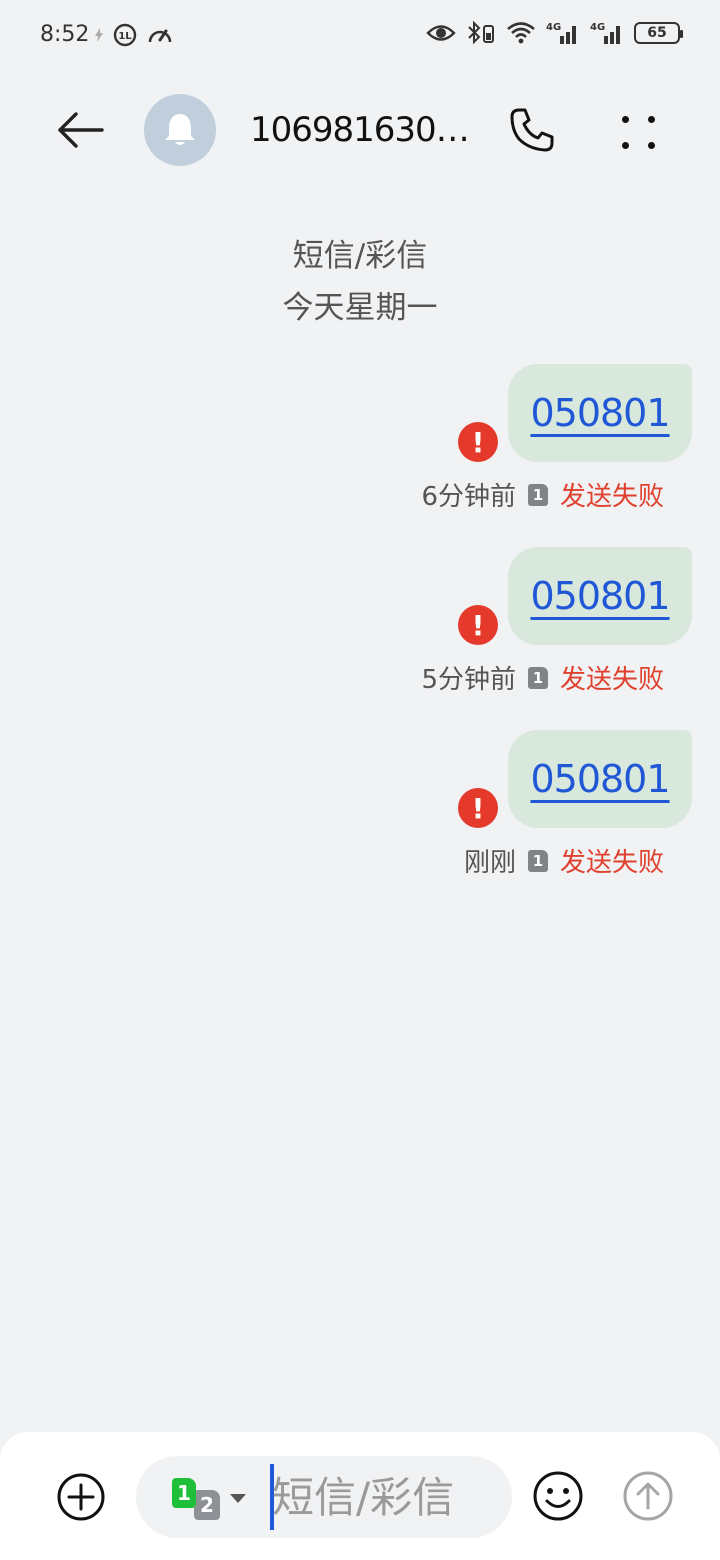  What do you see at coordinates (360, 35) in the screenshot?
I see `status-bar: 8:52 1L 4G 4G 65` at bounding box center [360, 35].